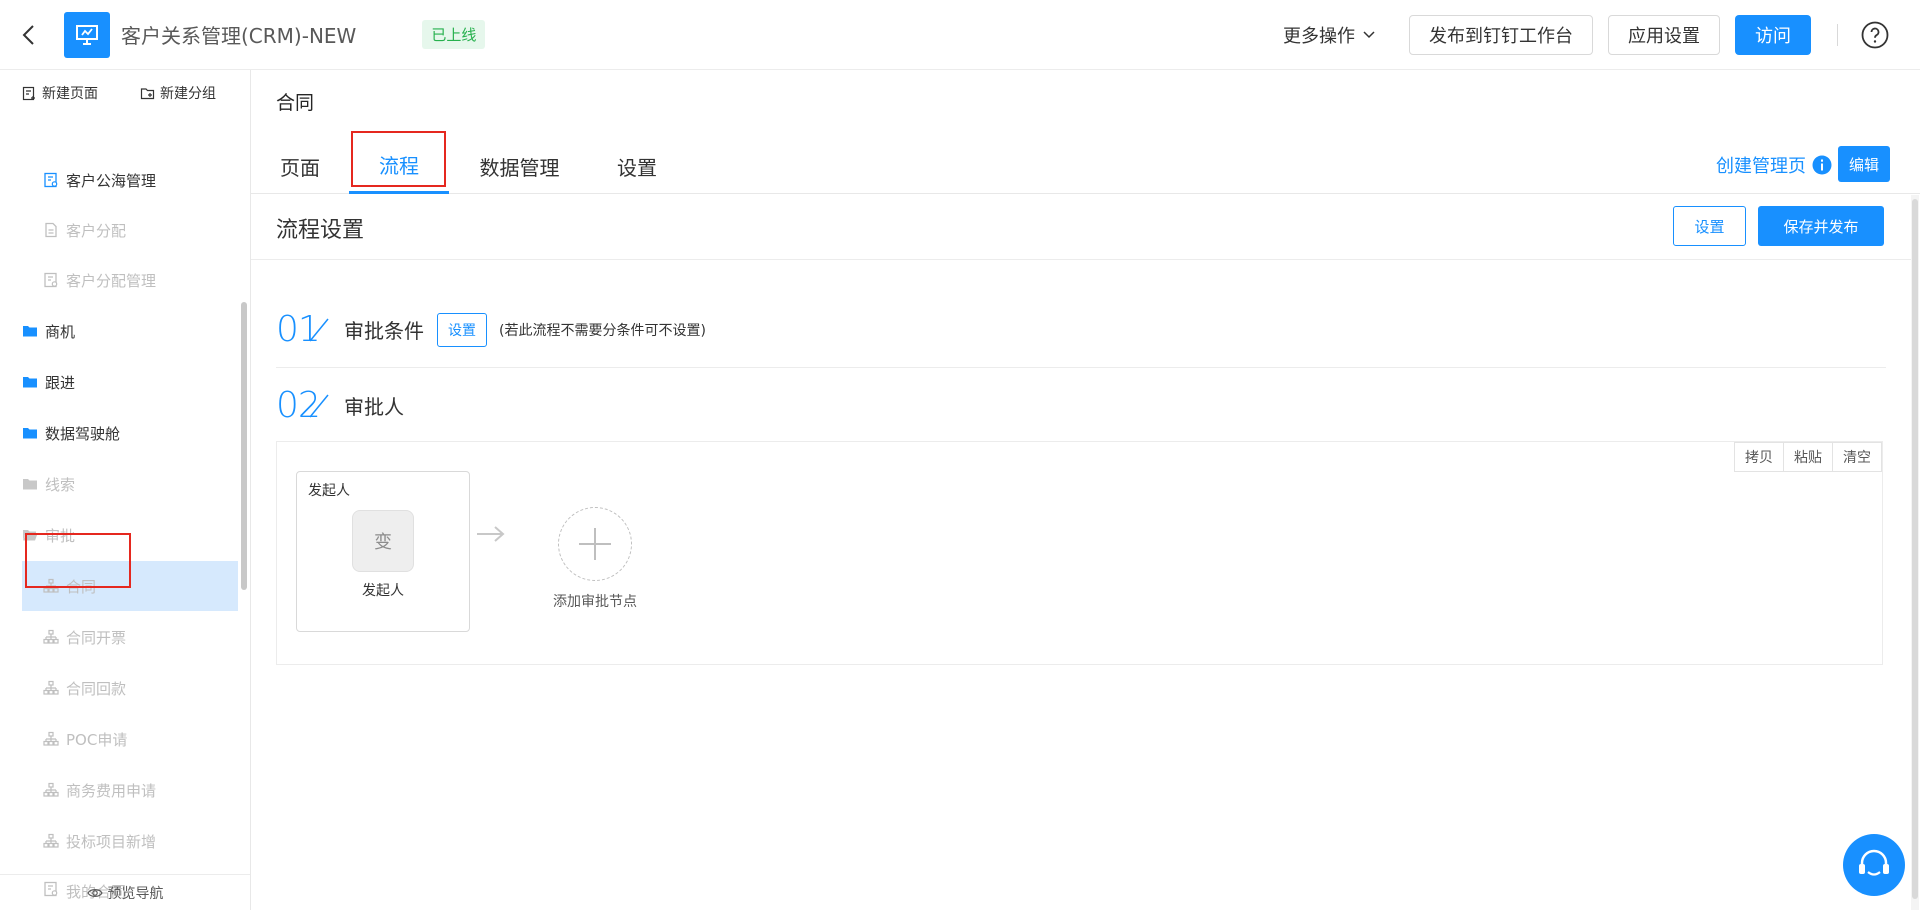  Describe the element at coordinates (595, 602) in the screenshot. I see `add-approval-node-label: 添加审批节点` at that location.